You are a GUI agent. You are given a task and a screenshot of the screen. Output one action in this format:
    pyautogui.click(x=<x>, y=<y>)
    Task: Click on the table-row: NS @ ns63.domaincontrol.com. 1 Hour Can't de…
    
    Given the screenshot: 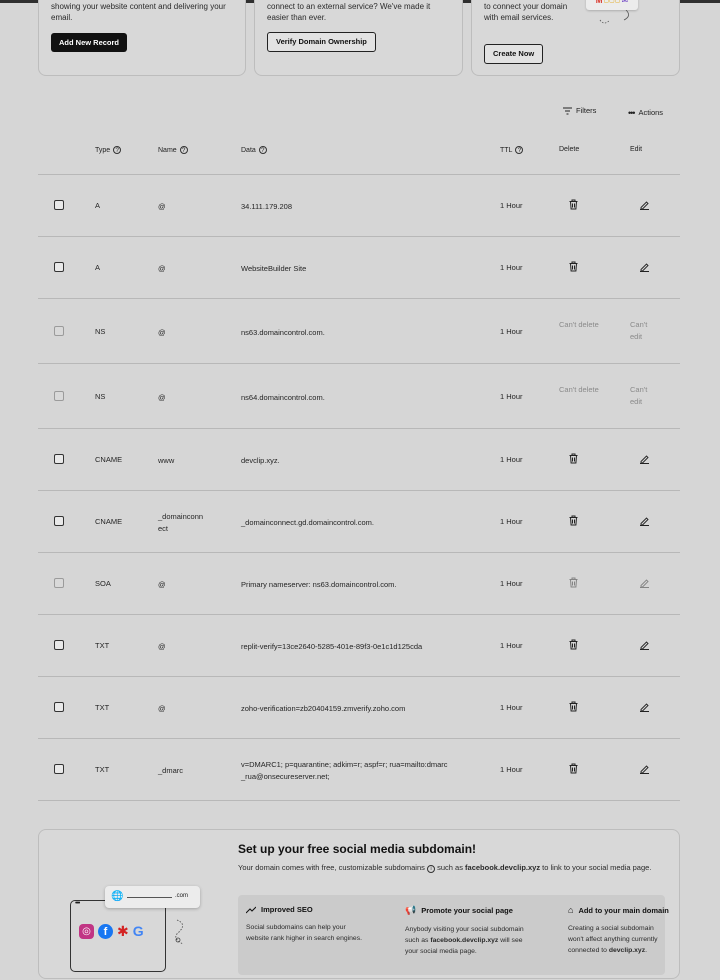 What is the action you would take?
    pyautogui.click(x=360, y=330)
    